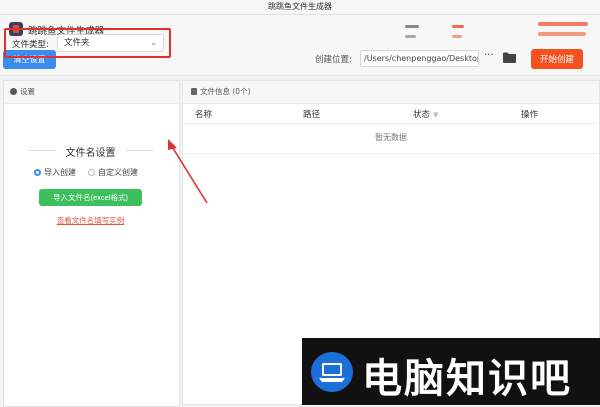 The width and height of the screenshot is (600, 407). Describe the element at coordinates (332, 372) in the screenshot. I see `laptop-logo-icon` at that location.